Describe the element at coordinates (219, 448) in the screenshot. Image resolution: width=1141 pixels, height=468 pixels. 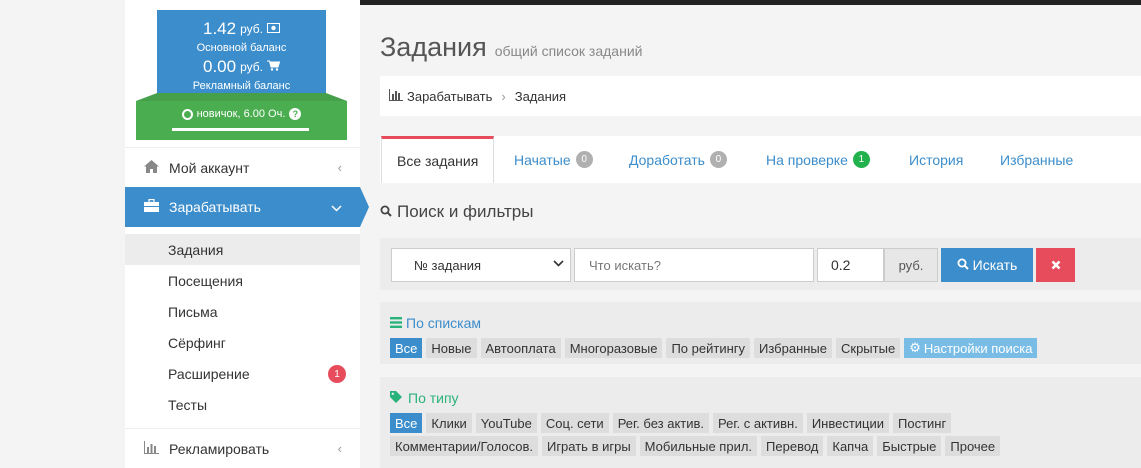
I see `nav-advertise-label: Рекламировать` at that location.